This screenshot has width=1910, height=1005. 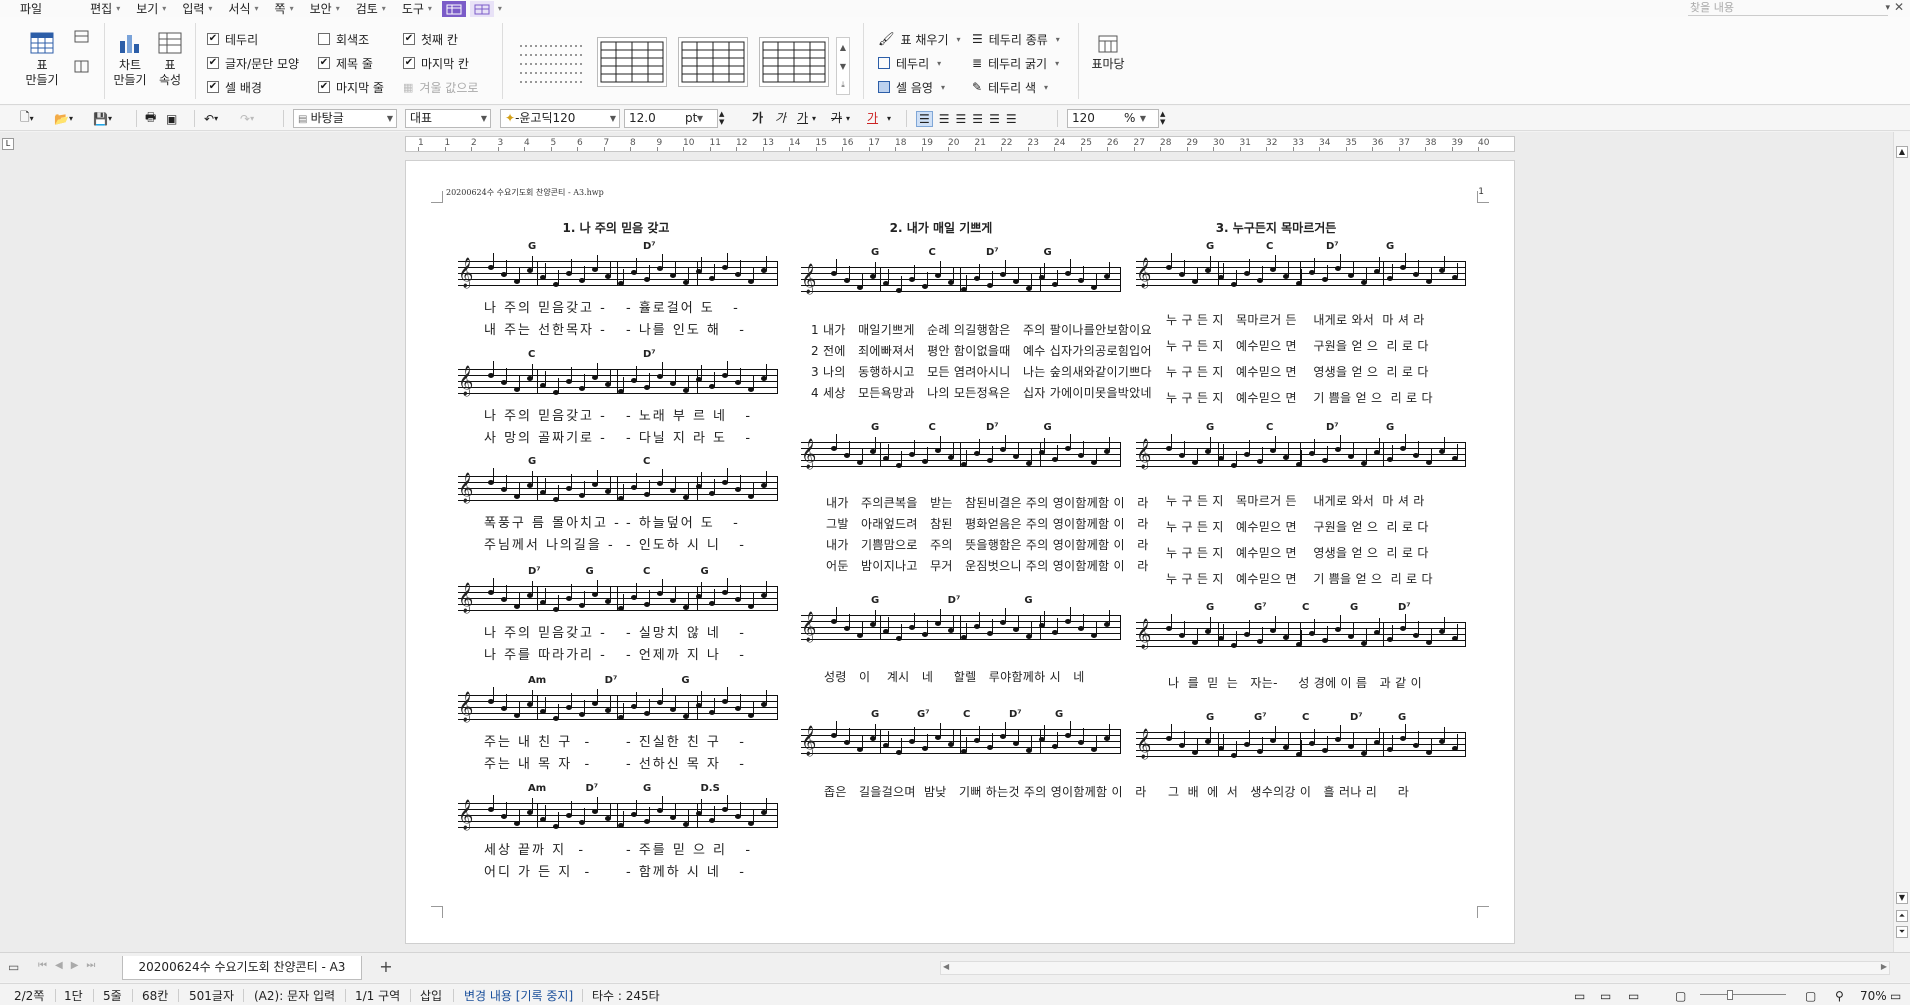 I want to click on add-tab-button: +, so click(x=386, y=968).